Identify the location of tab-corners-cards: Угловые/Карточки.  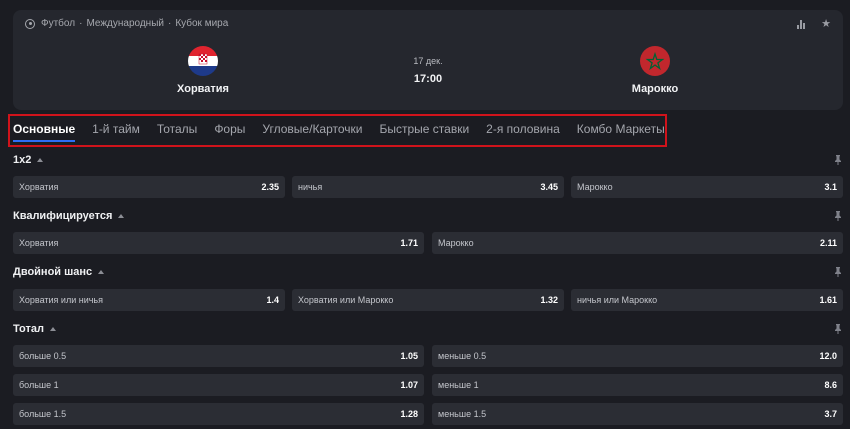
(312, 132).